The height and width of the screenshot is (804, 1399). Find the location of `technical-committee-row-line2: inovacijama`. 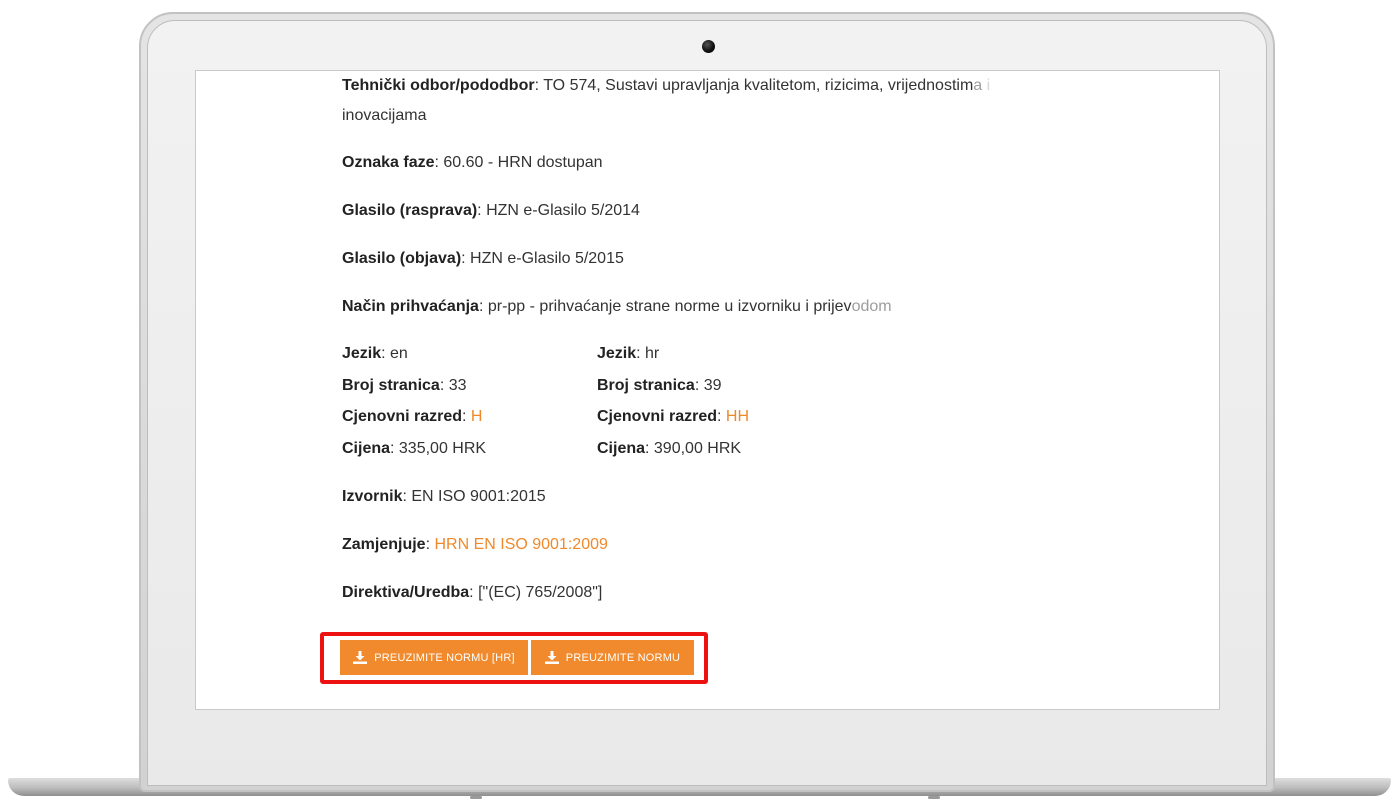

technical-committee-row-line2: inovacijama is located at coordinates (384, 116).